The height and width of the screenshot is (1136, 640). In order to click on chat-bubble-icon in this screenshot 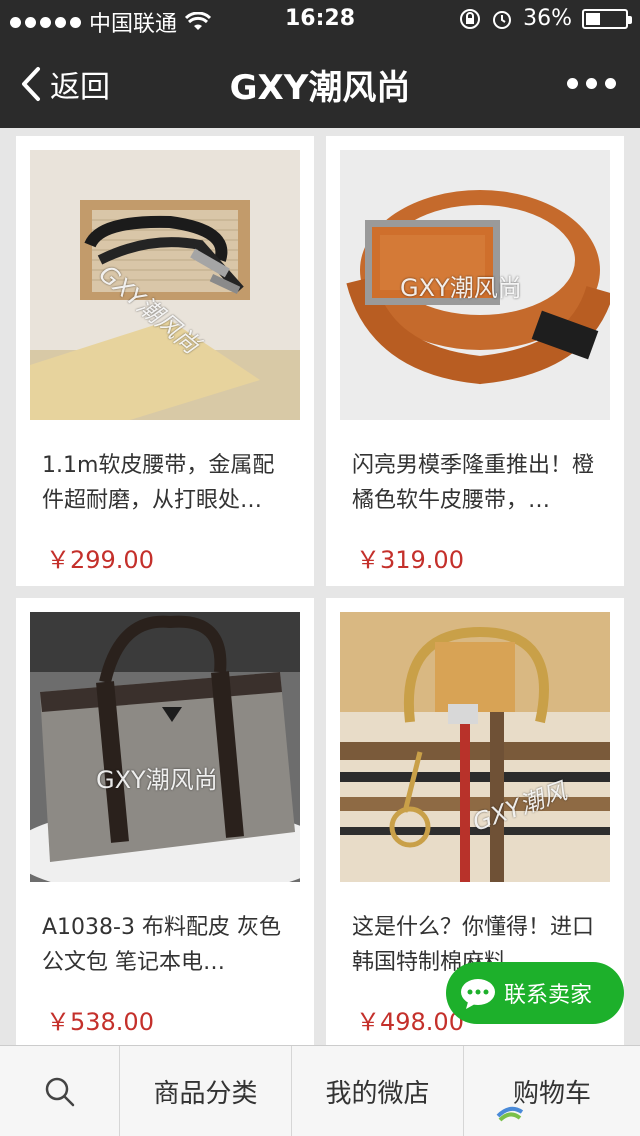, I will do `click(478, 993)`.